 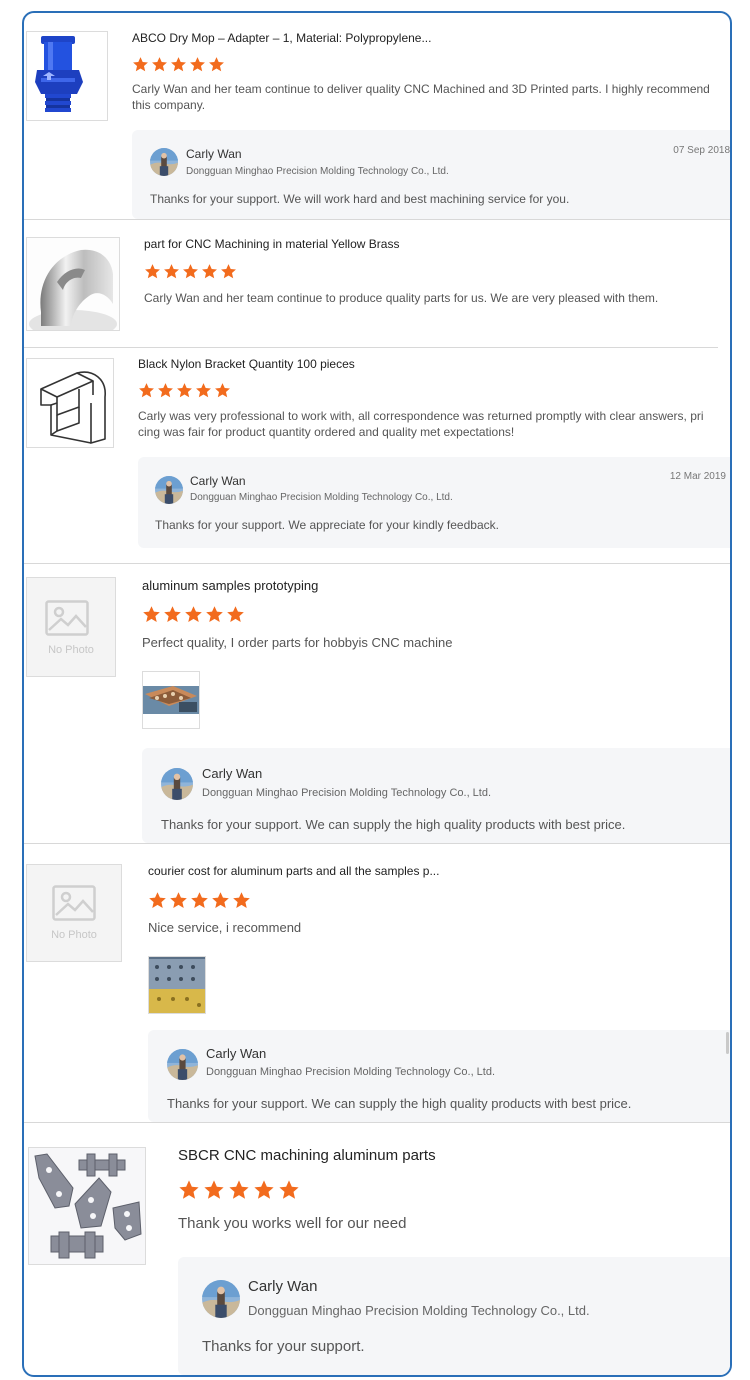 What do you see at coordinates (697, 476) in the screenshot?
I see `reply-date: 12 Mar 2019` at bounding box center [697, 476].